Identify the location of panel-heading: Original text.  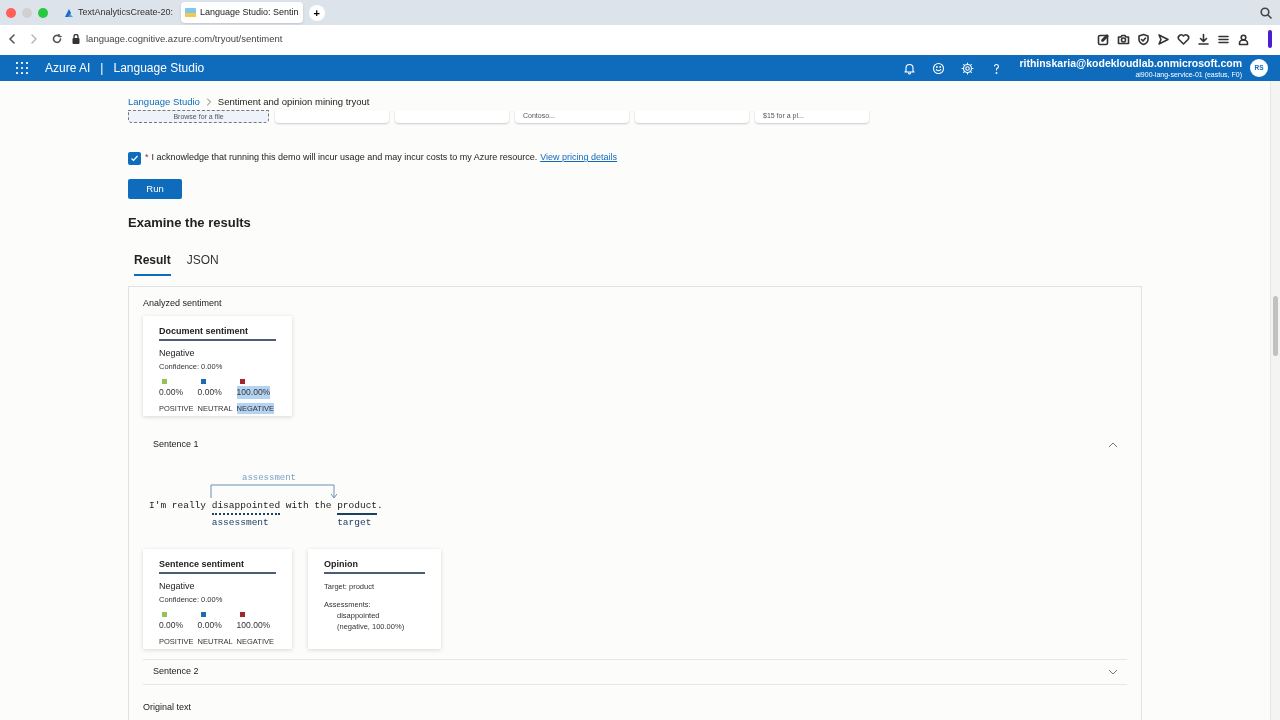
(168, 707).